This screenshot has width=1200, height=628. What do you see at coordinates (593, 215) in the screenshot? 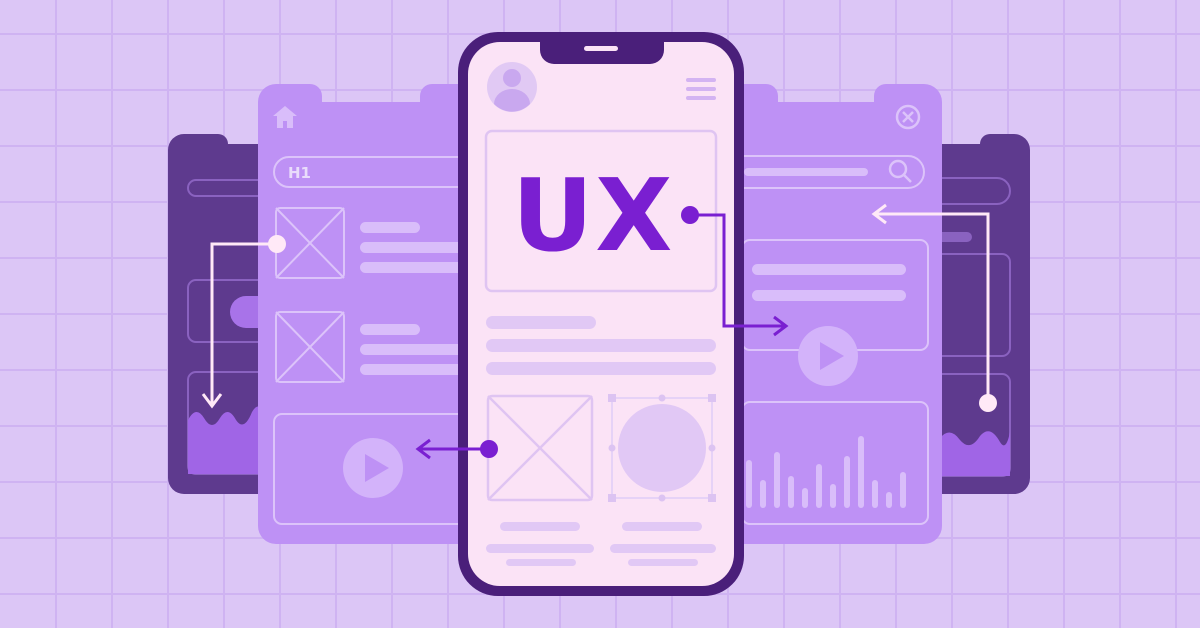
I see `hero-title: UX` at bounding box center [593, 215].